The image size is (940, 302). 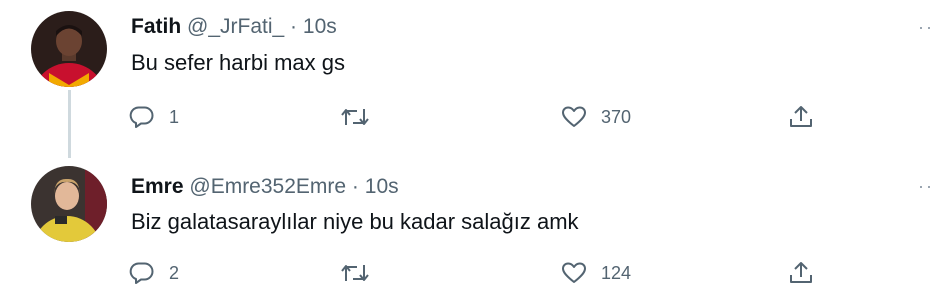 What do you see at coordinates (157, 186) in the screenshot?
I see `display-name: Emre` at bounding box center [157, 186].